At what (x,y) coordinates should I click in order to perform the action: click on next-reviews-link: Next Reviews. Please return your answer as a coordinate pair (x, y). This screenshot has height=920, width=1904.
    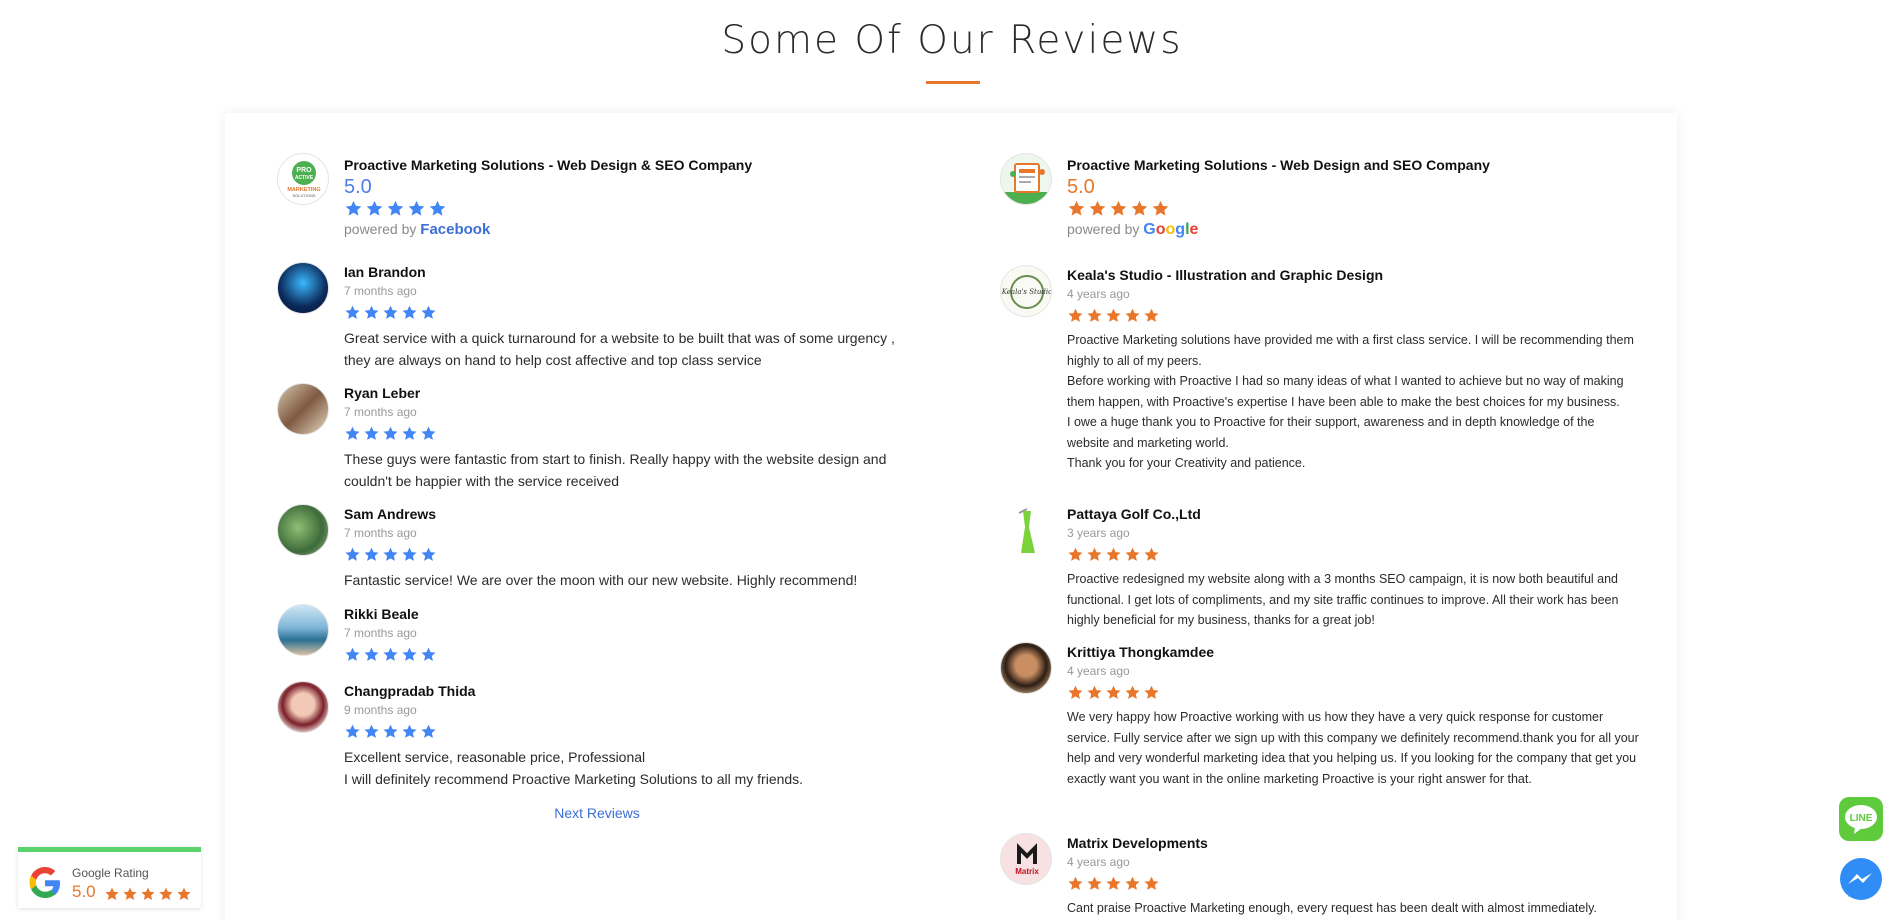
    Looking at the image, I should click on (597, 813).